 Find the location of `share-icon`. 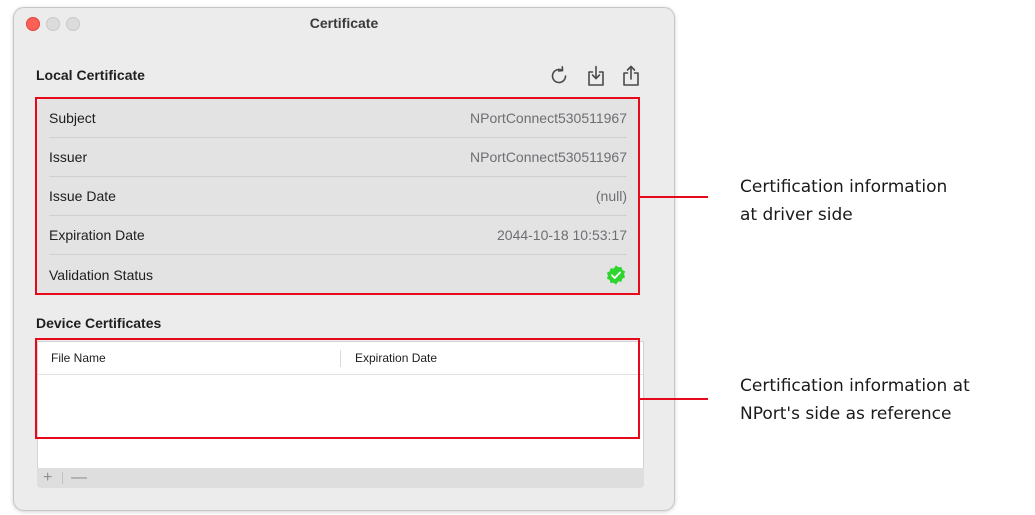

share-icon is located at coordinates (631, 76).